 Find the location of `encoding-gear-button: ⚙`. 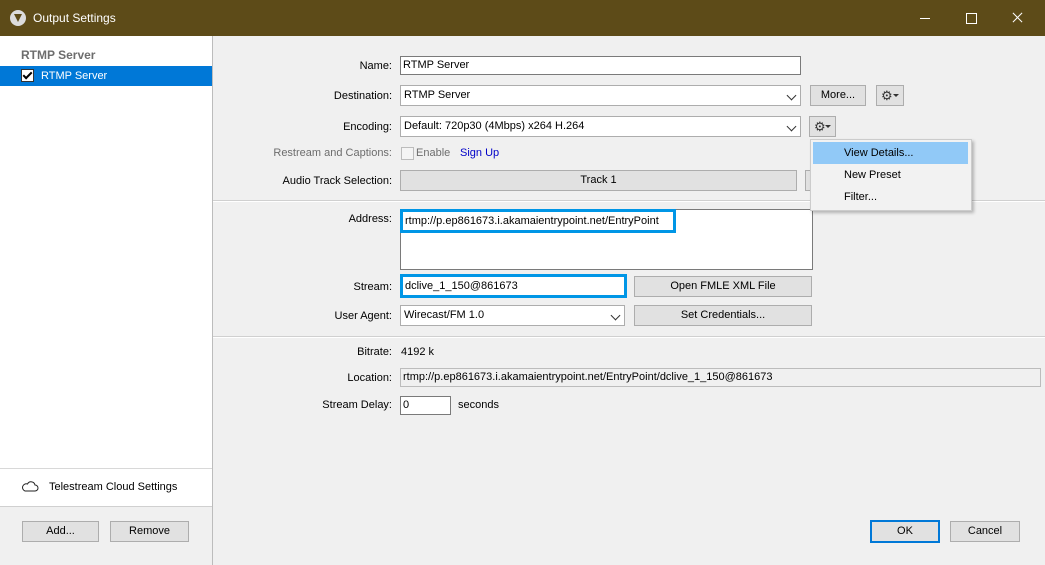

encoding-gear-button: ⚙ is located at coordinates (822, 126).